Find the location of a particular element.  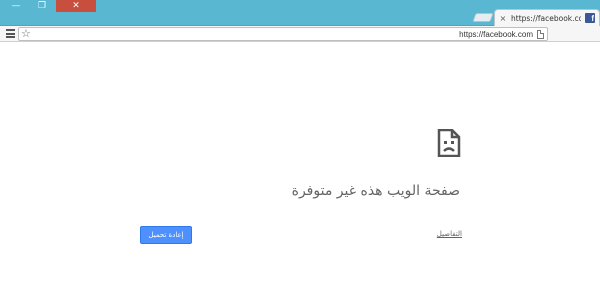

tab-title: https://facebook.com/ :تر is located at coordinates (546, 18).